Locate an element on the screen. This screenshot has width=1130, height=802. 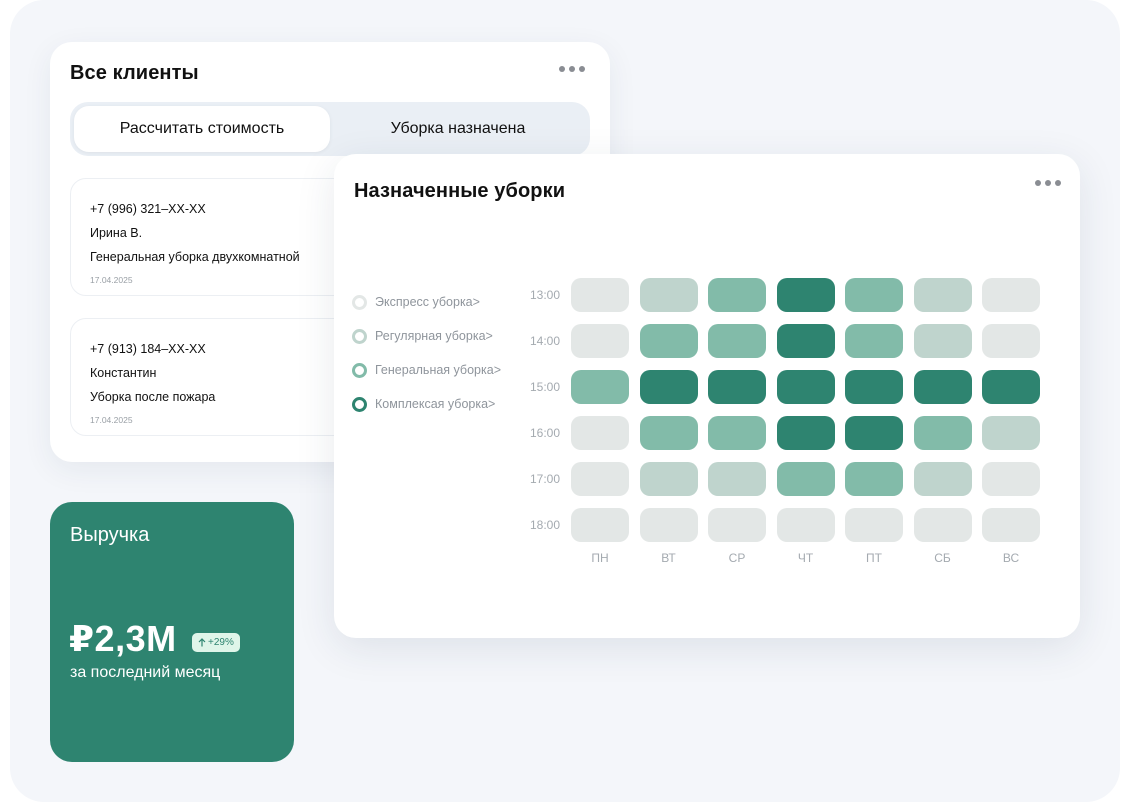
time-label: 18:00 is located at coordinates (545, 525).